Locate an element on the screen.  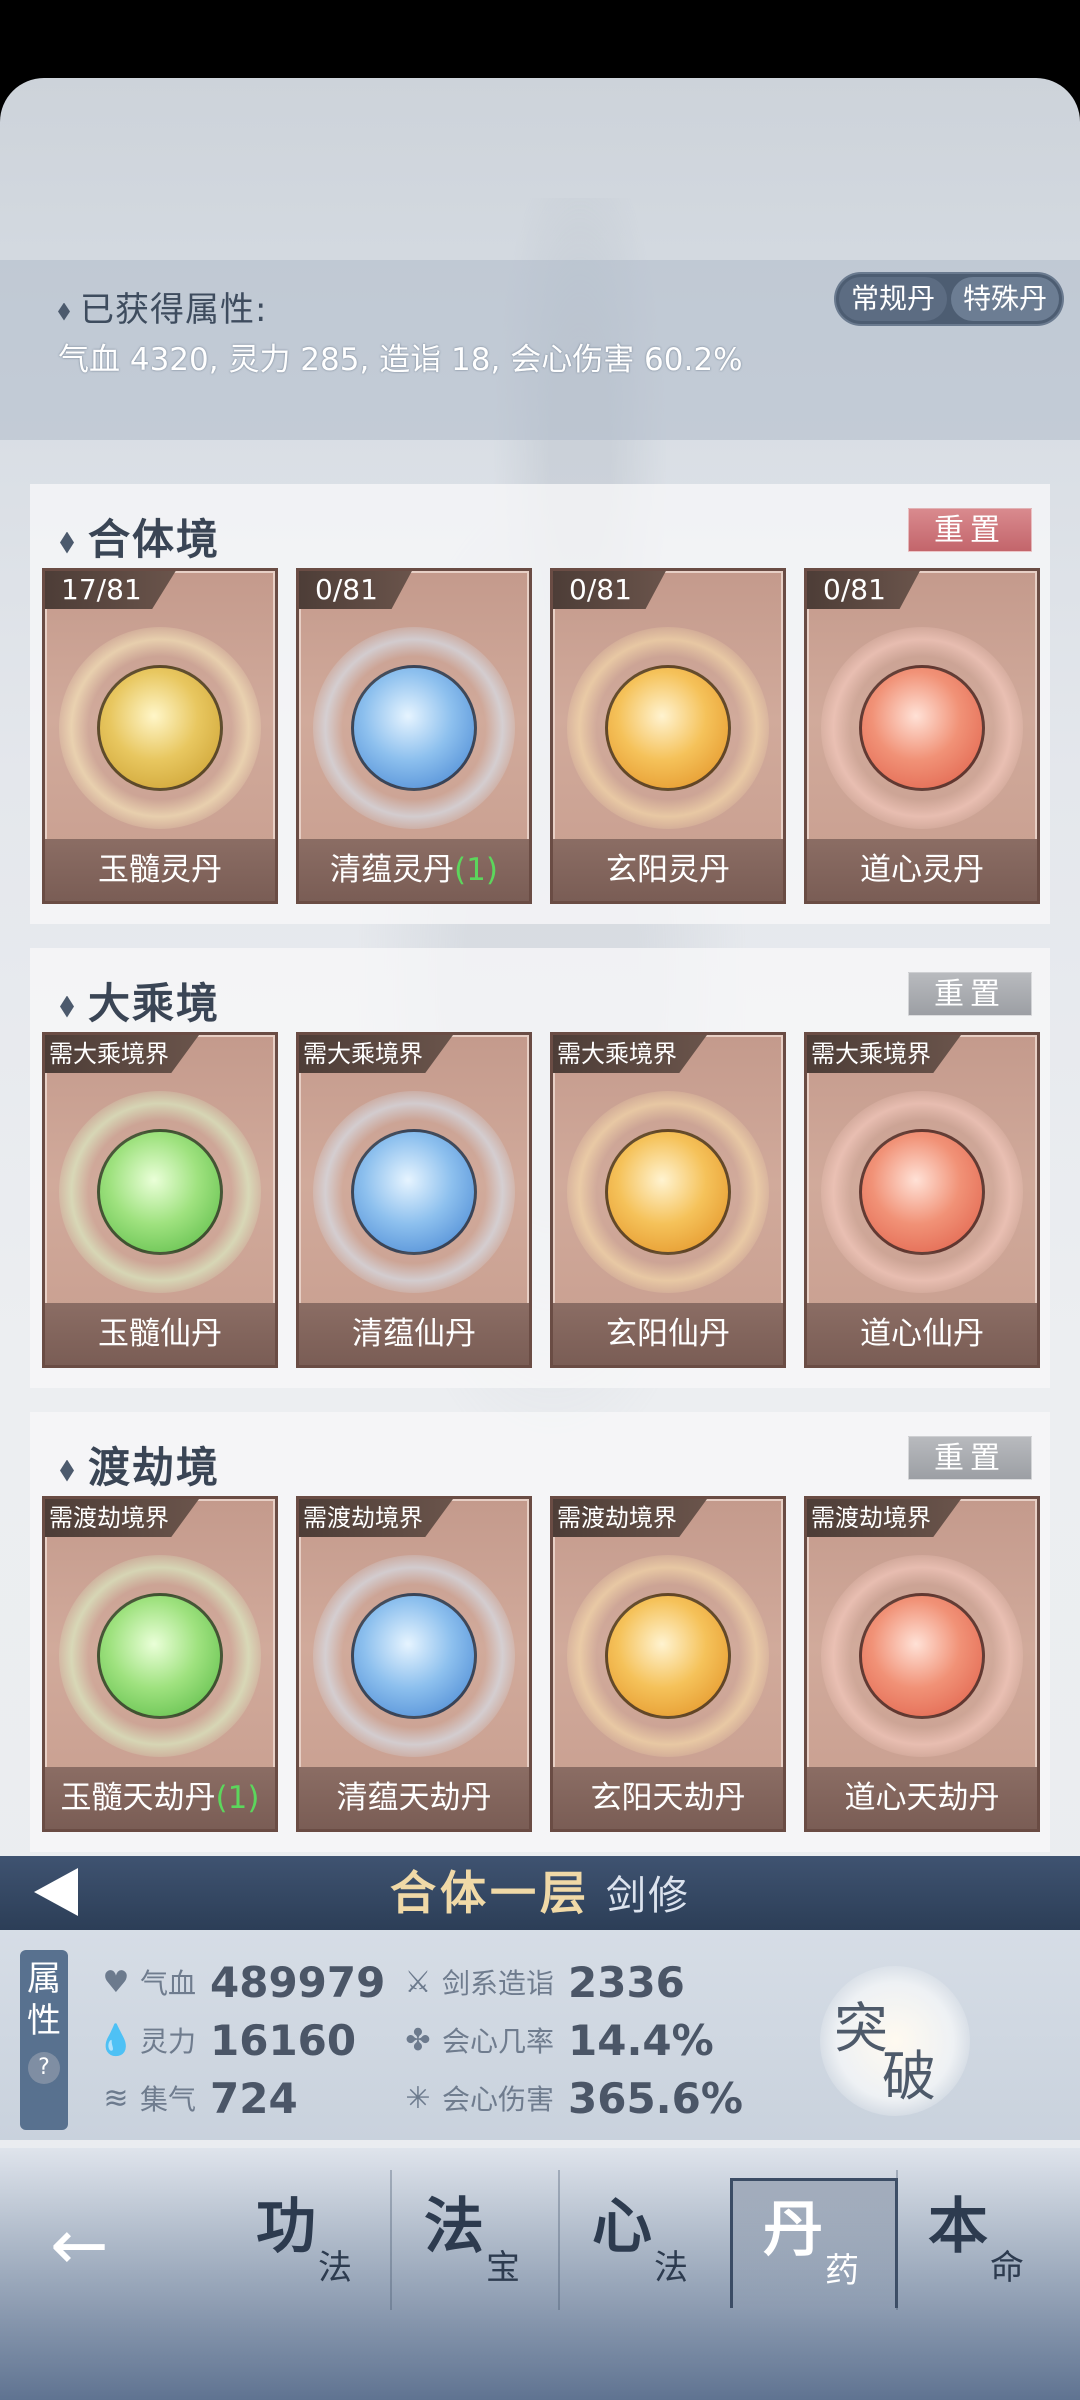
pill-card: 需渡劫境界 道心天劫丹 is located at coordinates (922, 1664).